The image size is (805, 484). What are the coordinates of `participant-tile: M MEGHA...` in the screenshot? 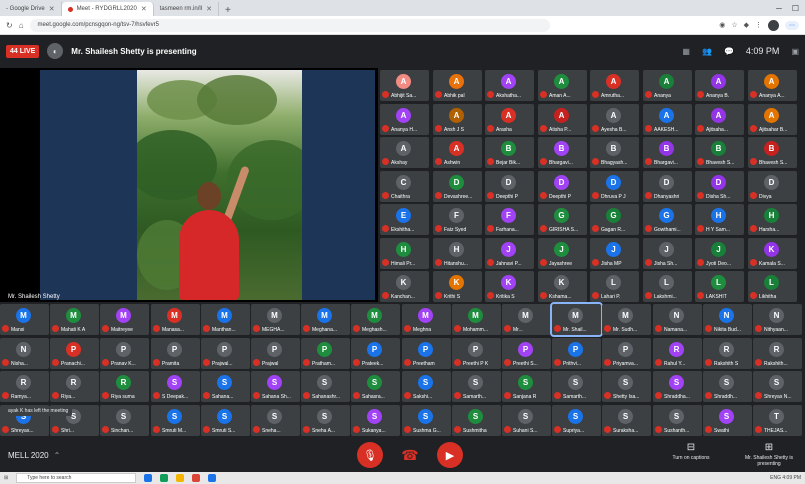 It's located at (275, 319).